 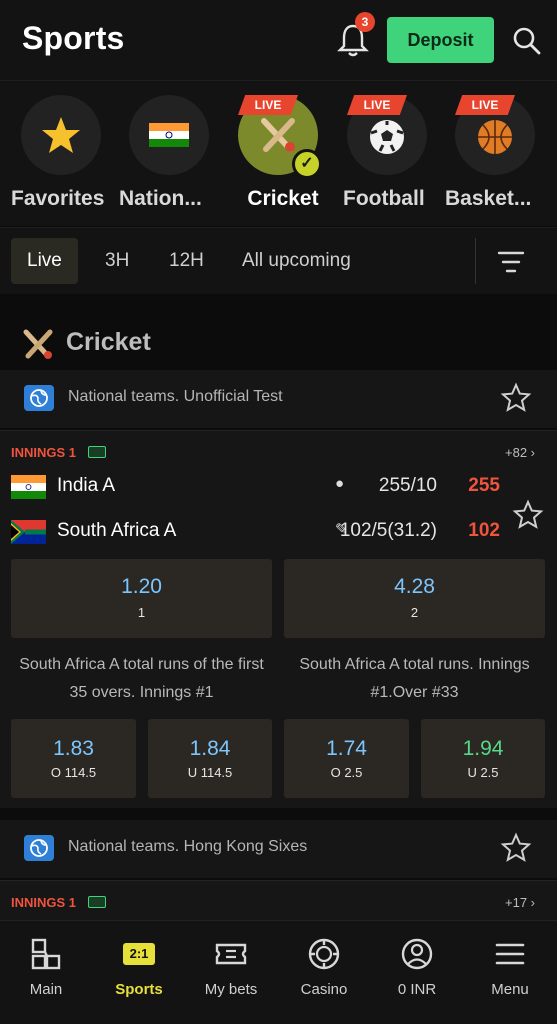 What do you see at coordinates (278, 487) in the screenshot?
I see `team-row: India A ● 255/10 255` at bounding box center [278, 487].